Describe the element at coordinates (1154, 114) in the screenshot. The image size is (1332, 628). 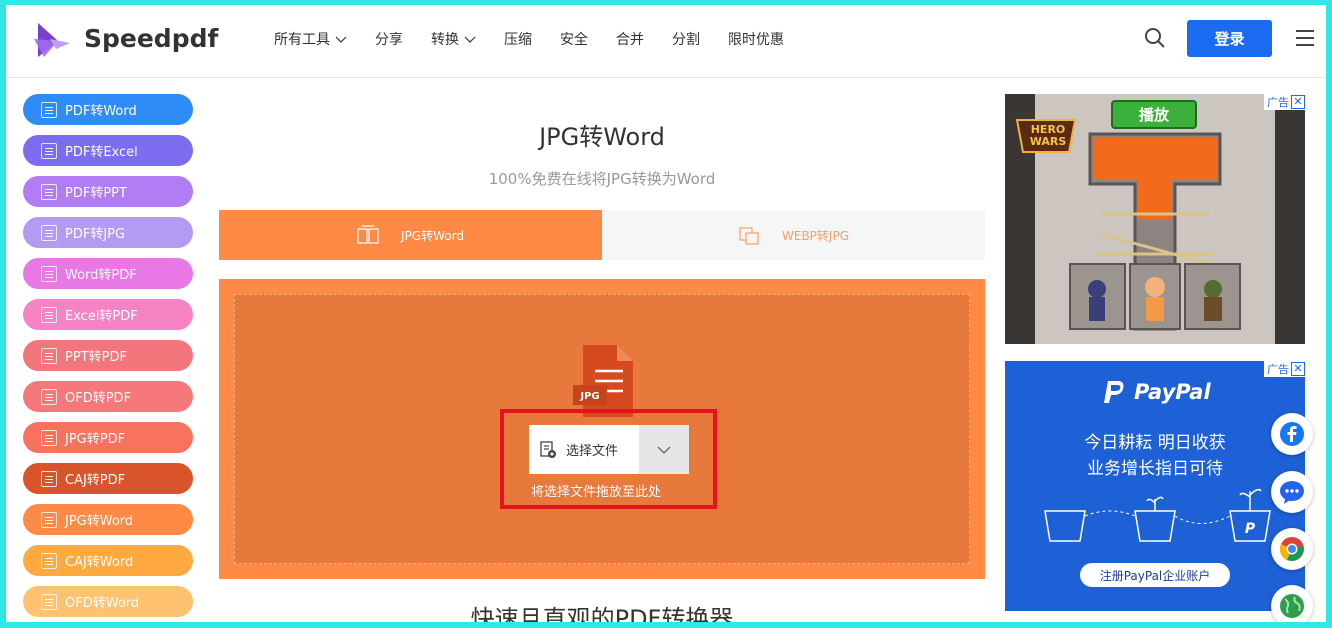
I see `play-button: 播放` at that location.